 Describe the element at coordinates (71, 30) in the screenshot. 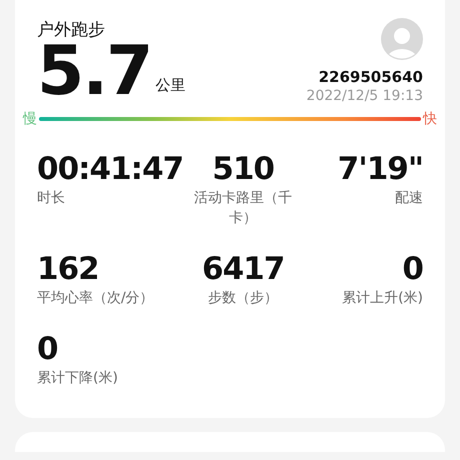

I see `activity-title: 户外跑步` at that location.